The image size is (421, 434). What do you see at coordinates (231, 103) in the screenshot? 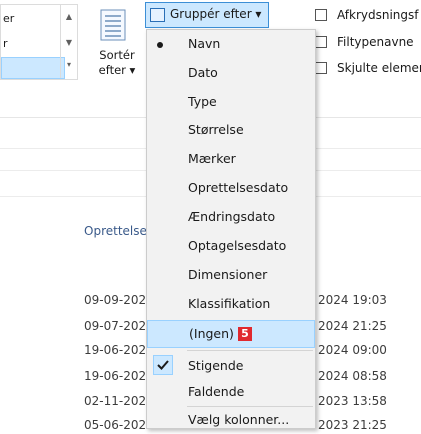
I see `menu-item-type: Type` at bounding box center [231, 103].